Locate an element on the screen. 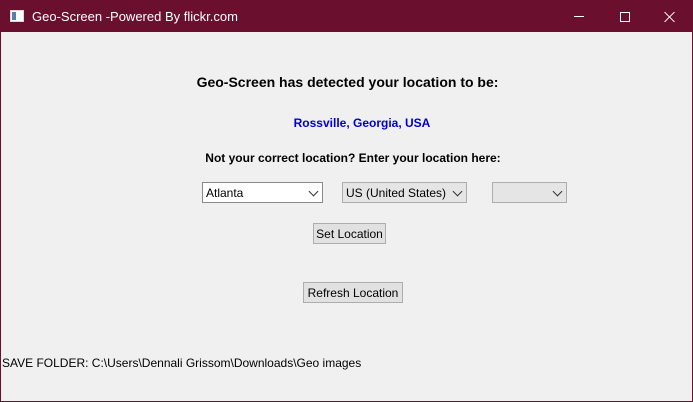  minimize-button is located at coordinates (579, 16).